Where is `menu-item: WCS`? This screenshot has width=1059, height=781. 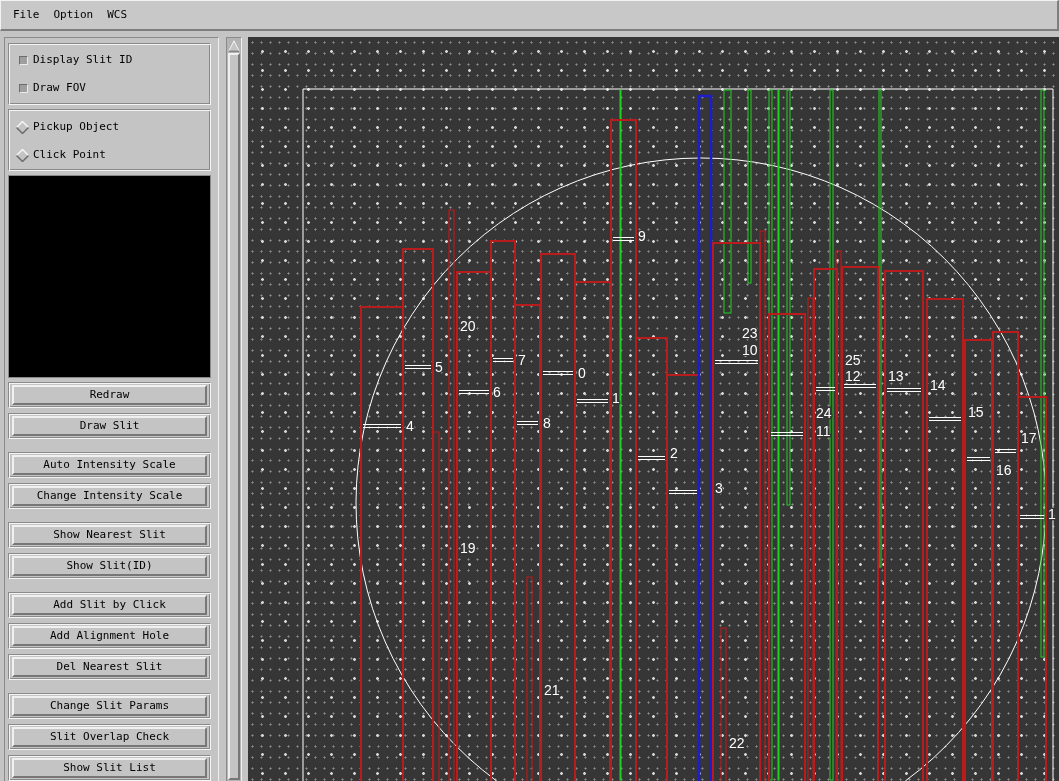 menu-item: WCS is located at coordinates (117, 15).